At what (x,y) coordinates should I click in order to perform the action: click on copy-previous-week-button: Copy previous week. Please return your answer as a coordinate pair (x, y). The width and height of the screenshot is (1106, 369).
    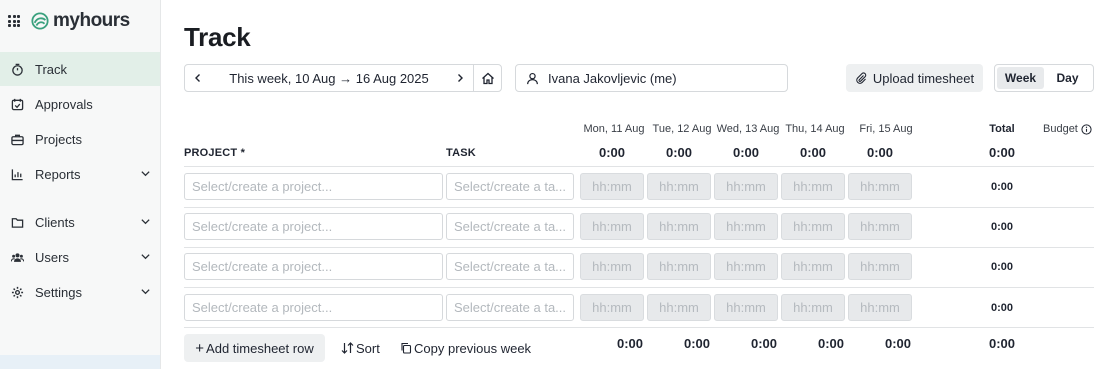
    Looking at the image, I should click on (465, 348).